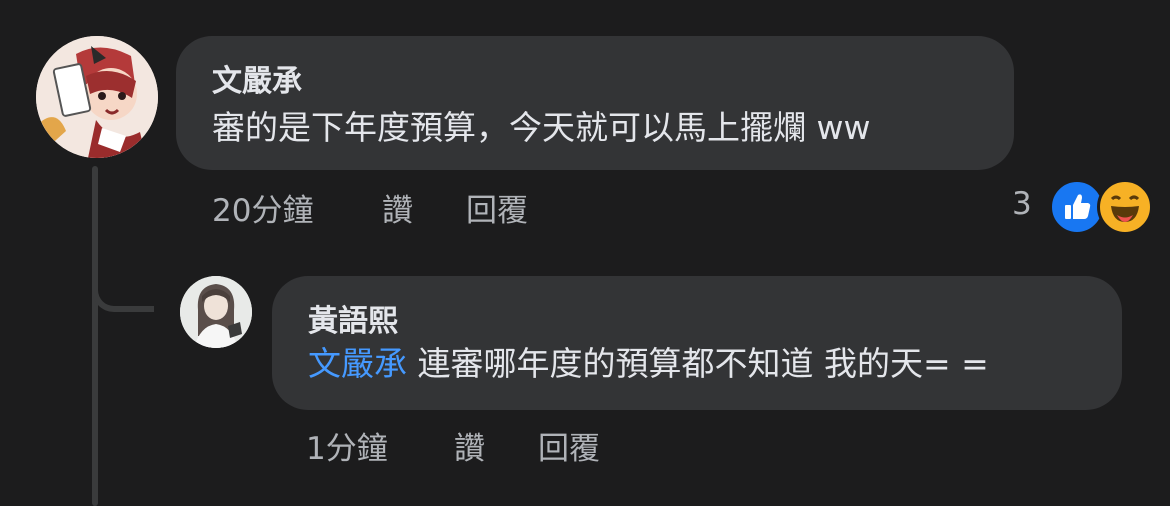 The height and width of the screenshot is (506, 1170). I want to click on mention-link: 文嚴承, so click(357, 363).